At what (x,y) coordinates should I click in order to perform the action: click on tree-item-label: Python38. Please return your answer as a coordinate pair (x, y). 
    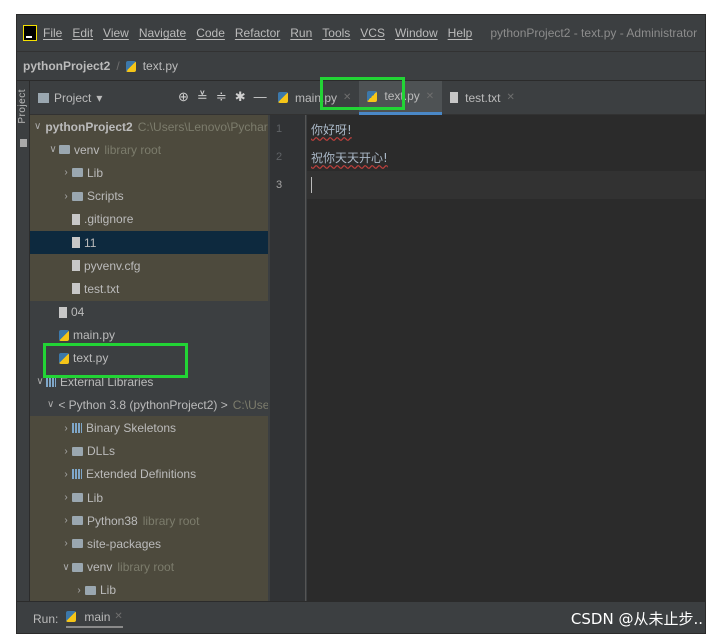
    Looking at the image, I should click on (112, 520).